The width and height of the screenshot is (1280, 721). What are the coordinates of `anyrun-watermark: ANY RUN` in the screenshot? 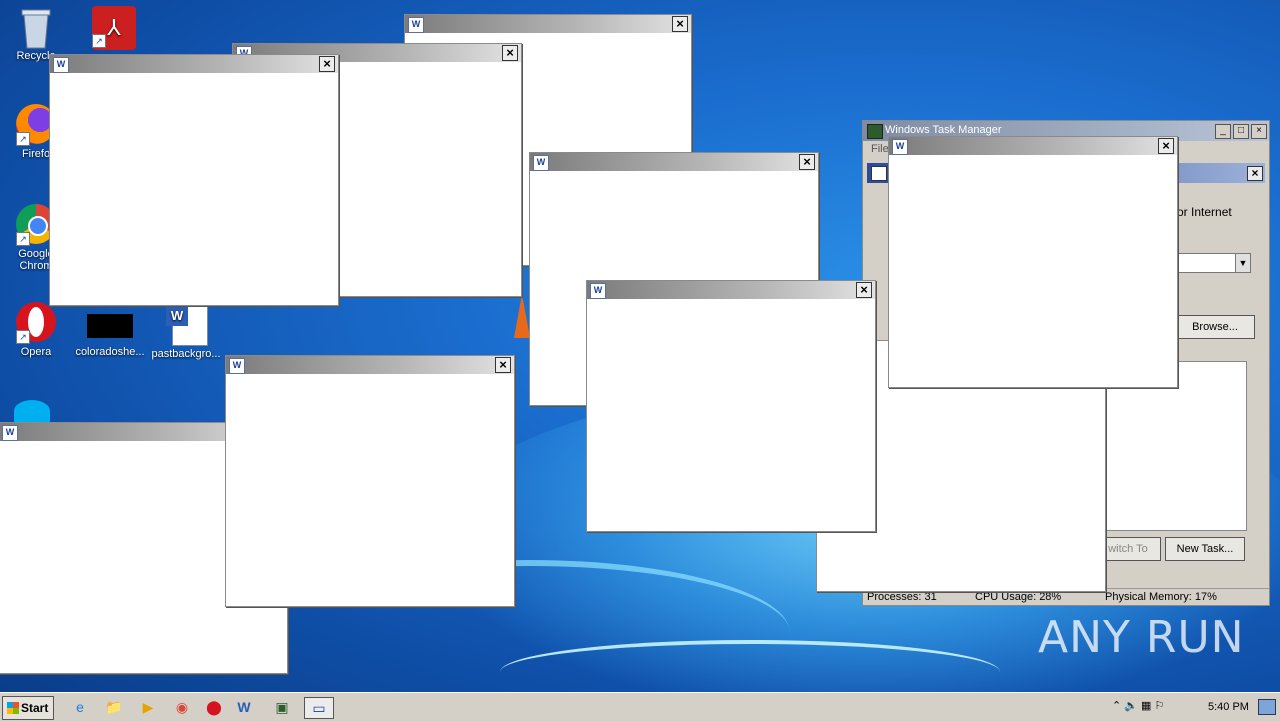 It's located at (1141, 637).